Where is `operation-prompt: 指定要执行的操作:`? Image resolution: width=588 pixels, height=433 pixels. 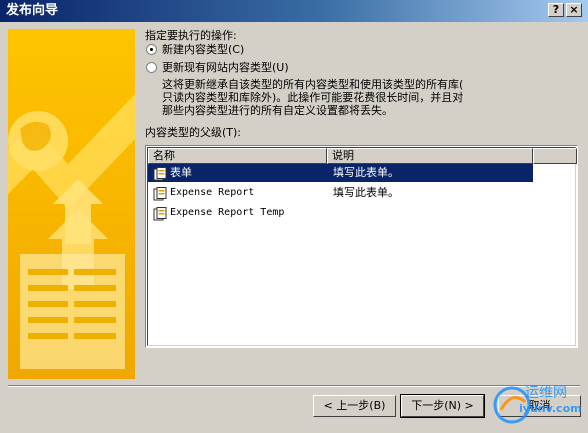 operation-prompt: 指定要执行的操作: is located at coordinates (191, 35).